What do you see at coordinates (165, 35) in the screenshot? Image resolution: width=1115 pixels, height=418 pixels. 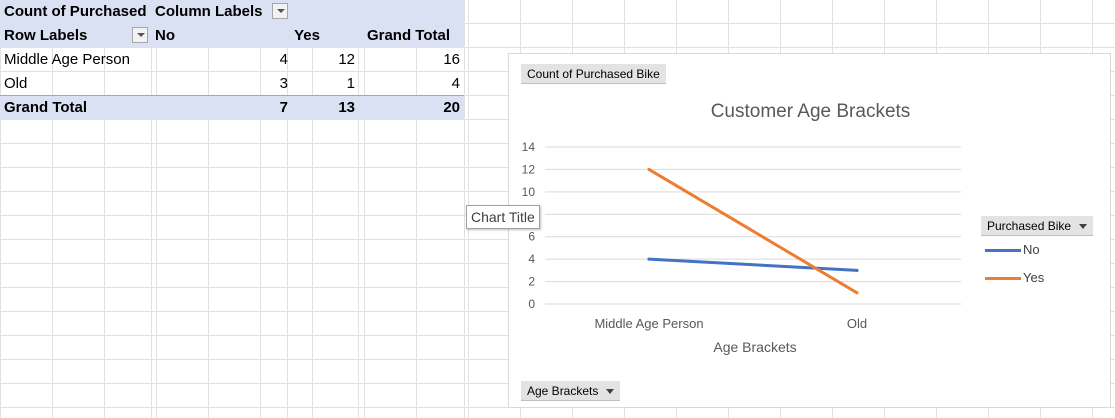 I see `col-header-no: No` at bounding box center [165, 35].